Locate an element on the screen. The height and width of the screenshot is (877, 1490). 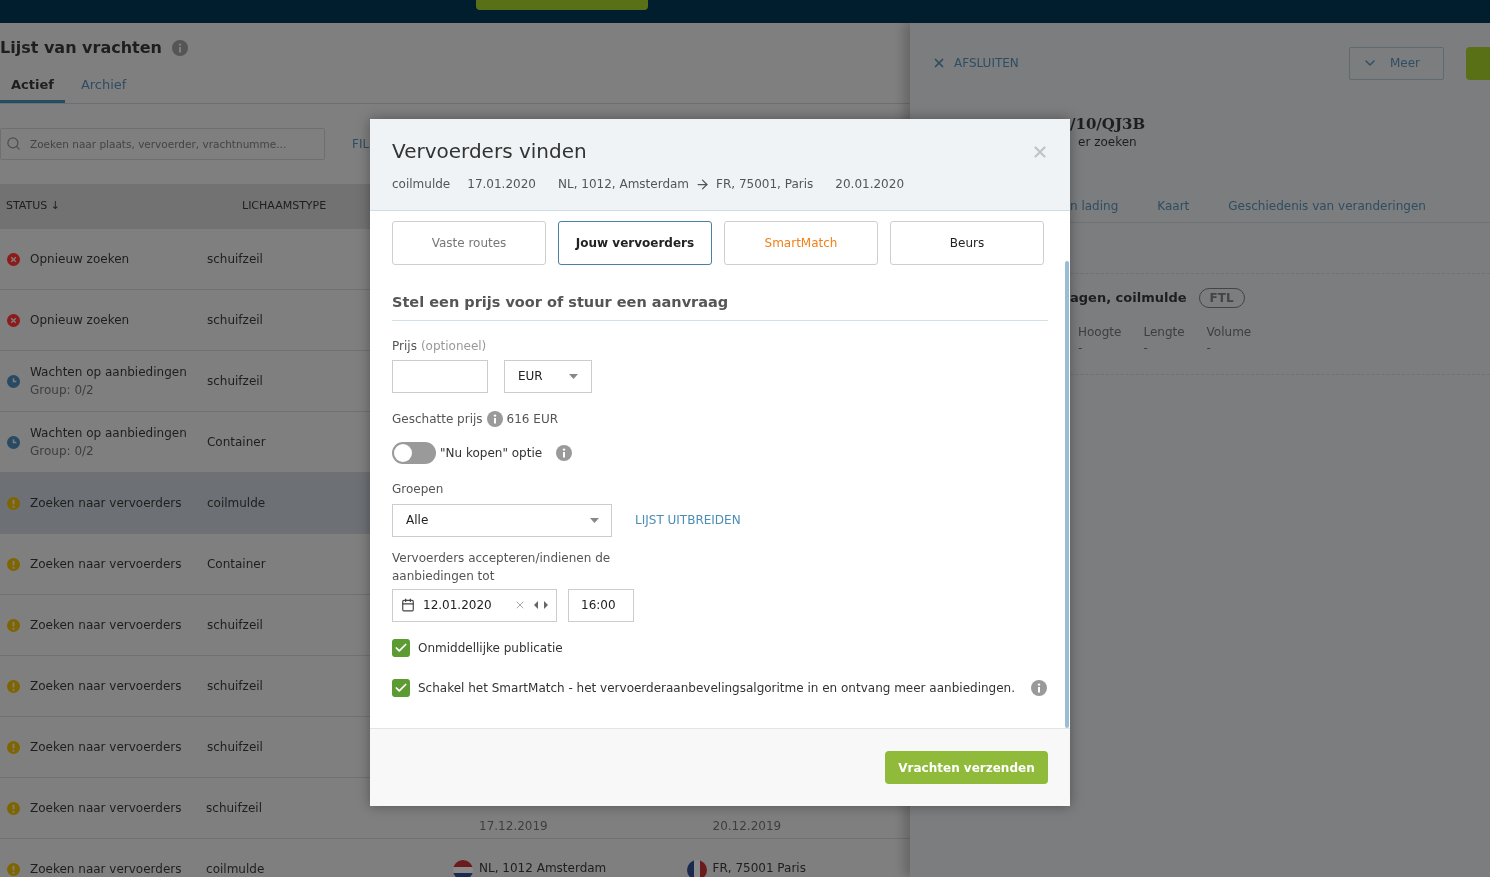
mode-tab: SmartMatch is located at coordinates (801, 243).